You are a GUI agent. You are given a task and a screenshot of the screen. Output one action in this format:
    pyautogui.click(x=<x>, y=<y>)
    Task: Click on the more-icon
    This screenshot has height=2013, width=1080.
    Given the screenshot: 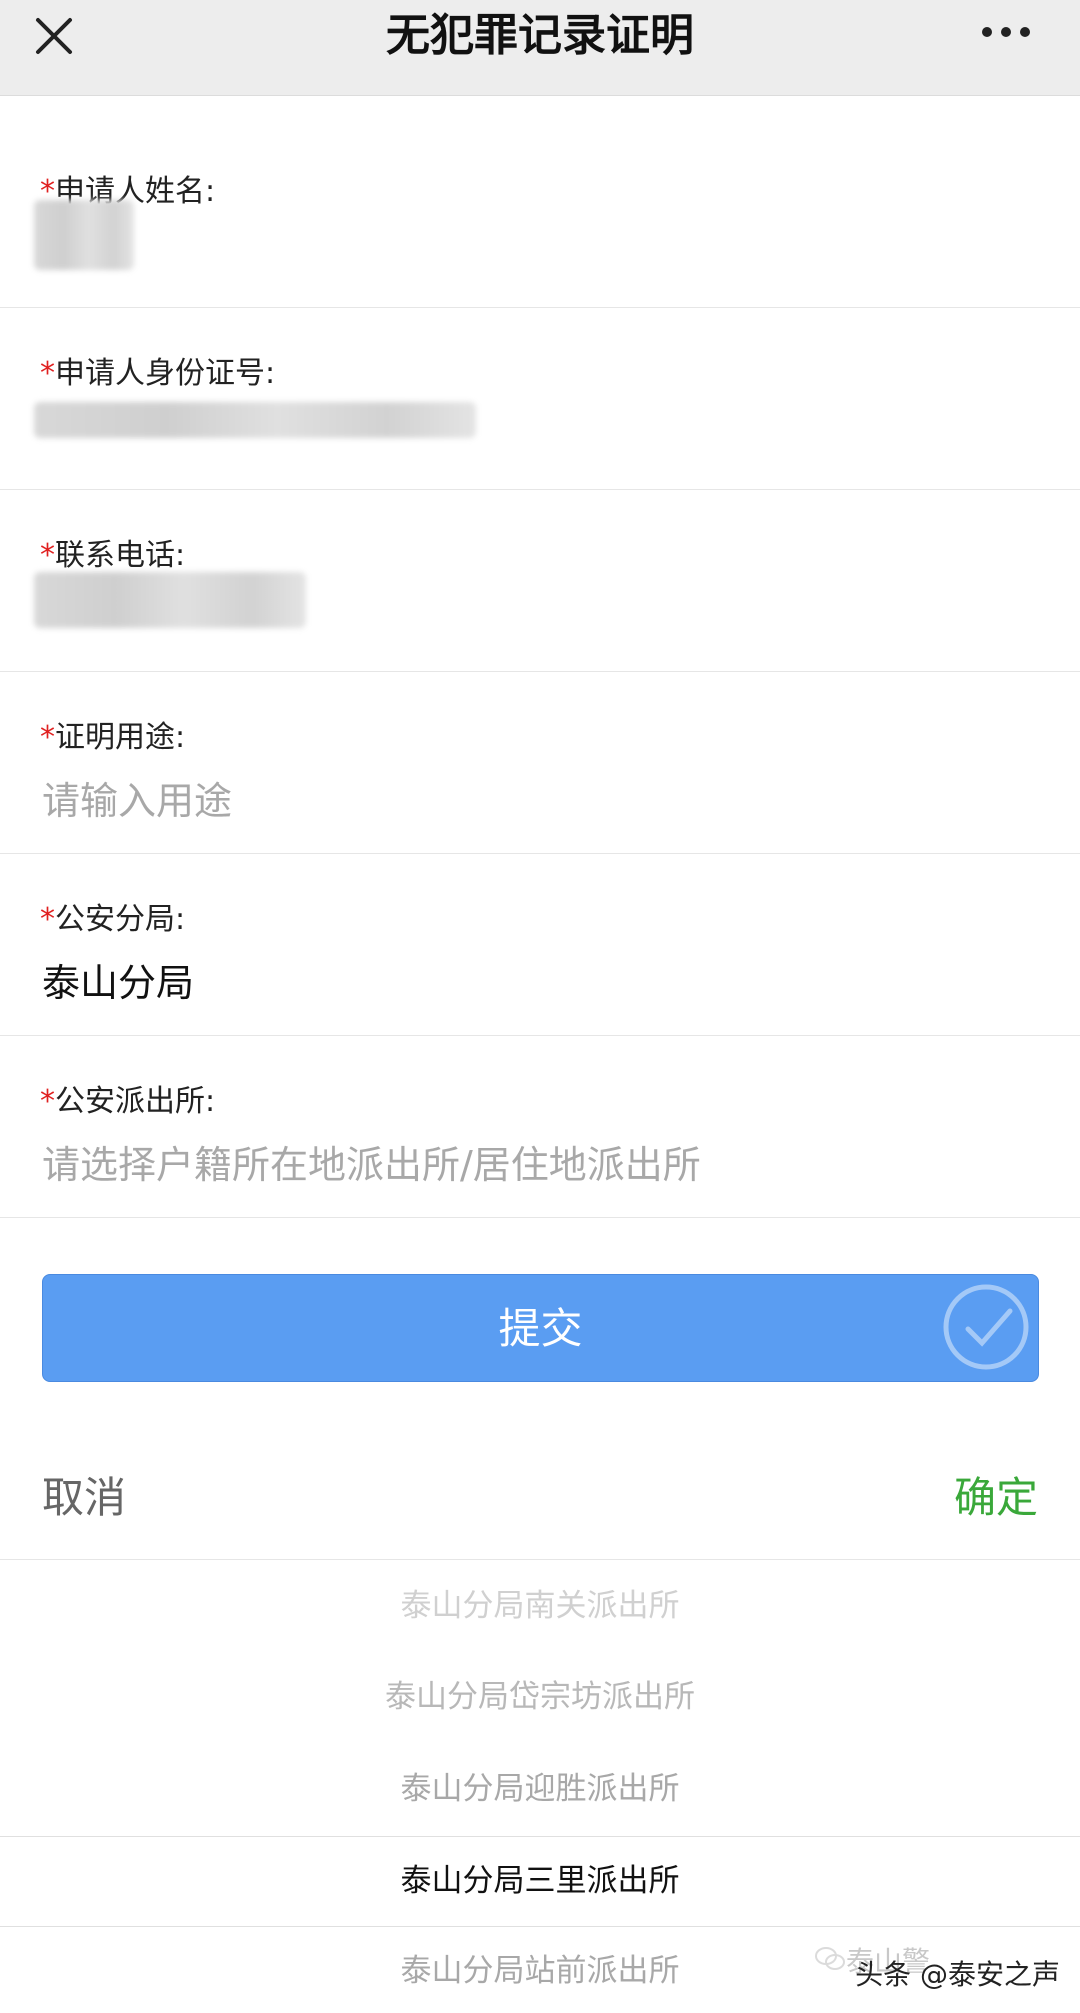 What is the action you would take?
    pyautogui.click(x=1006, y=32)
    